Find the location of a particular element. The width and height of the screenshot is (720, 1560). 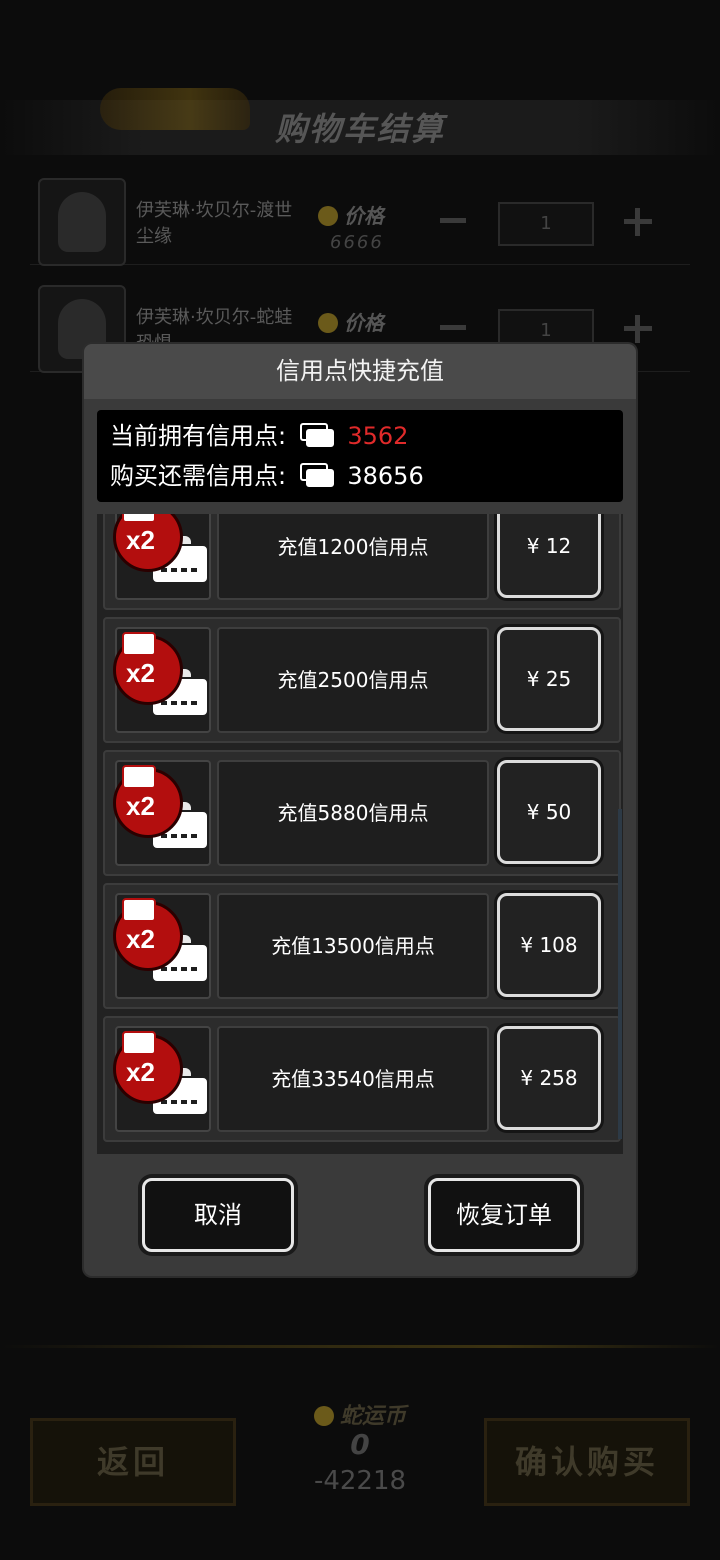

item-thumbnail is located at coordinates (82, 222).